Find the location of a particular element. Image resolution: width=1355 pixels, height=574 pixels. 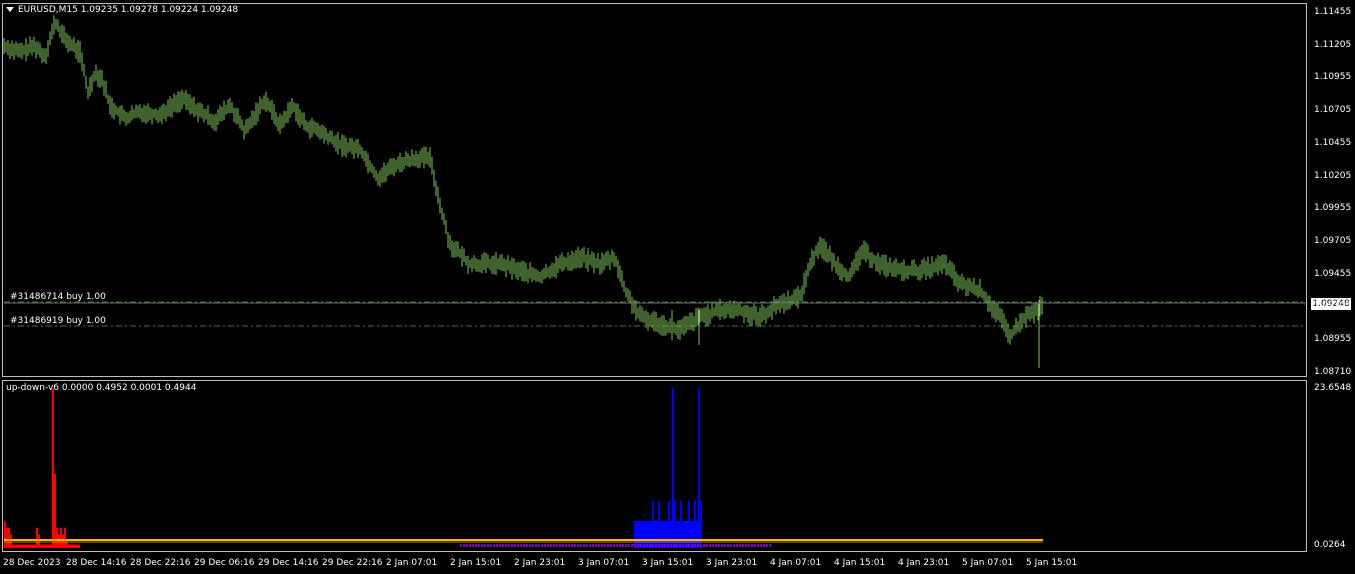

time-tick: 4 Jan 07:01 is located at coordinates (796, 563).